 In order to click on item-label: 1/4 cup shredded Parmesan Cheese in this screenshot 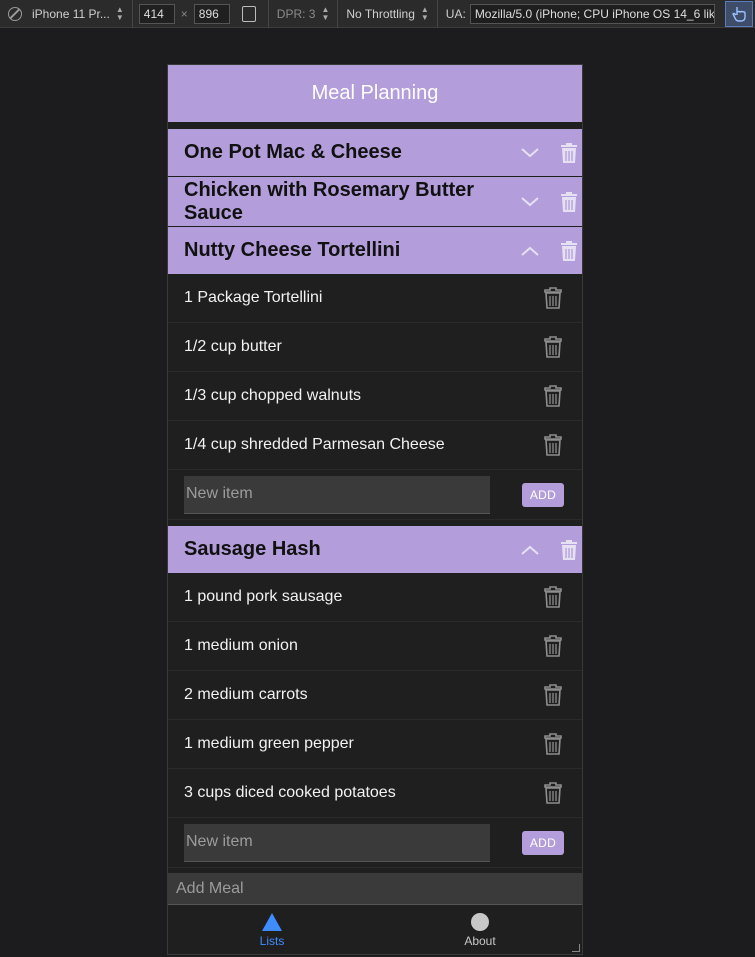, I will do `click(314, 444)`.